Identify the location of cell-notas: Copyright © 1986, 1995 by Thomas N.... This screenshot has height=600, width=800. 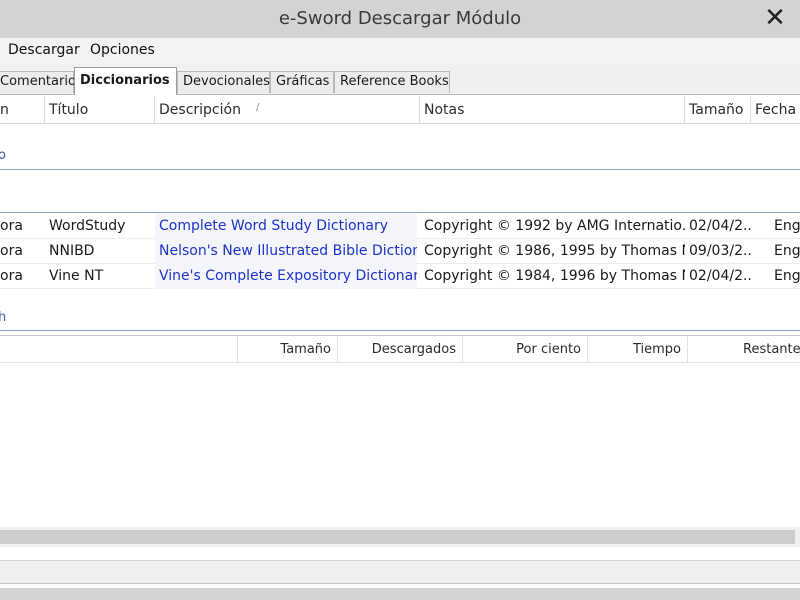
(554, 251).